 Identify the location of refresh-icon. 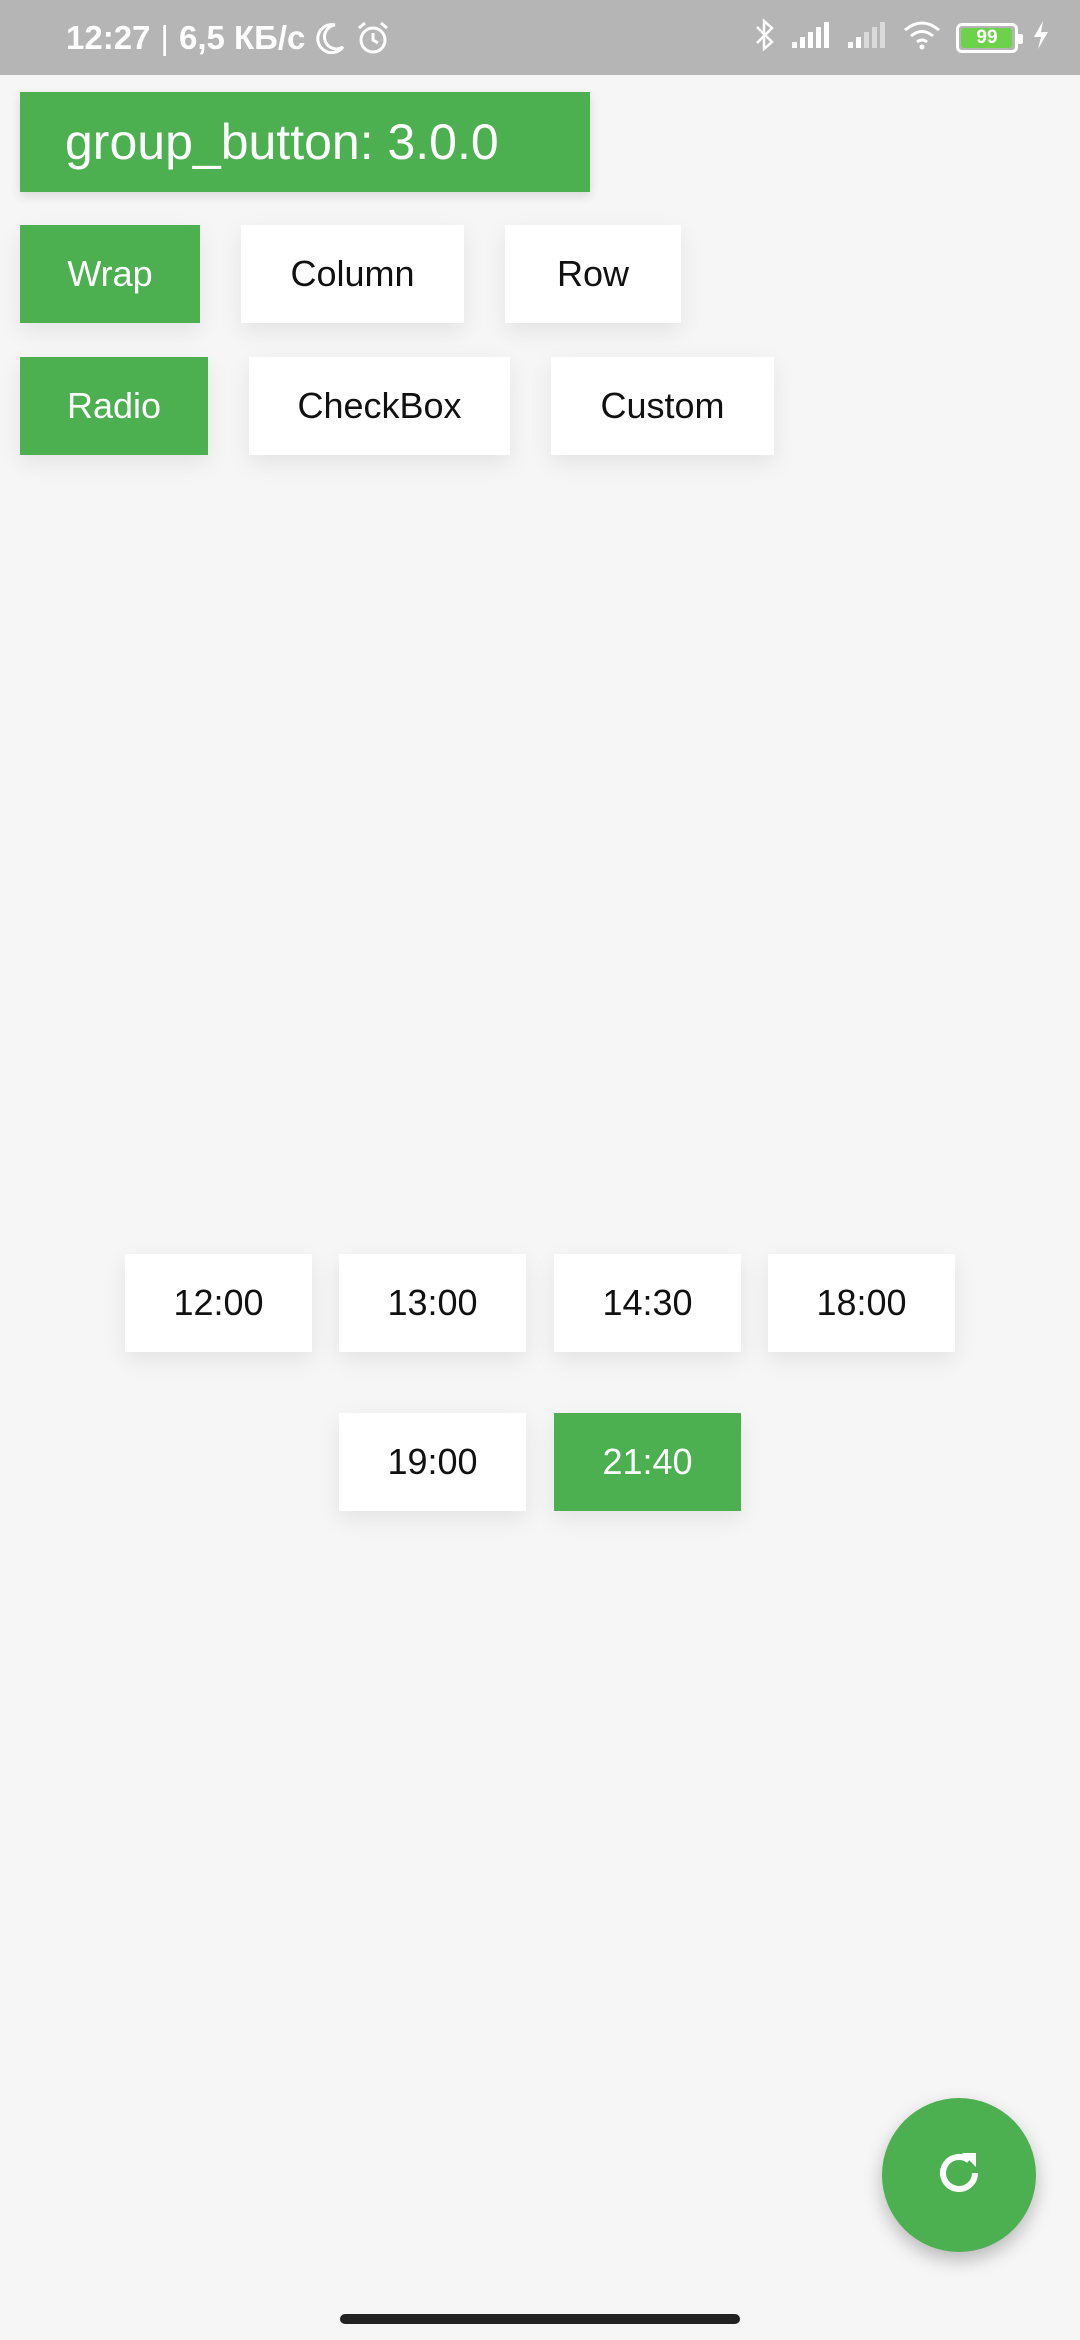
(959, 2175).